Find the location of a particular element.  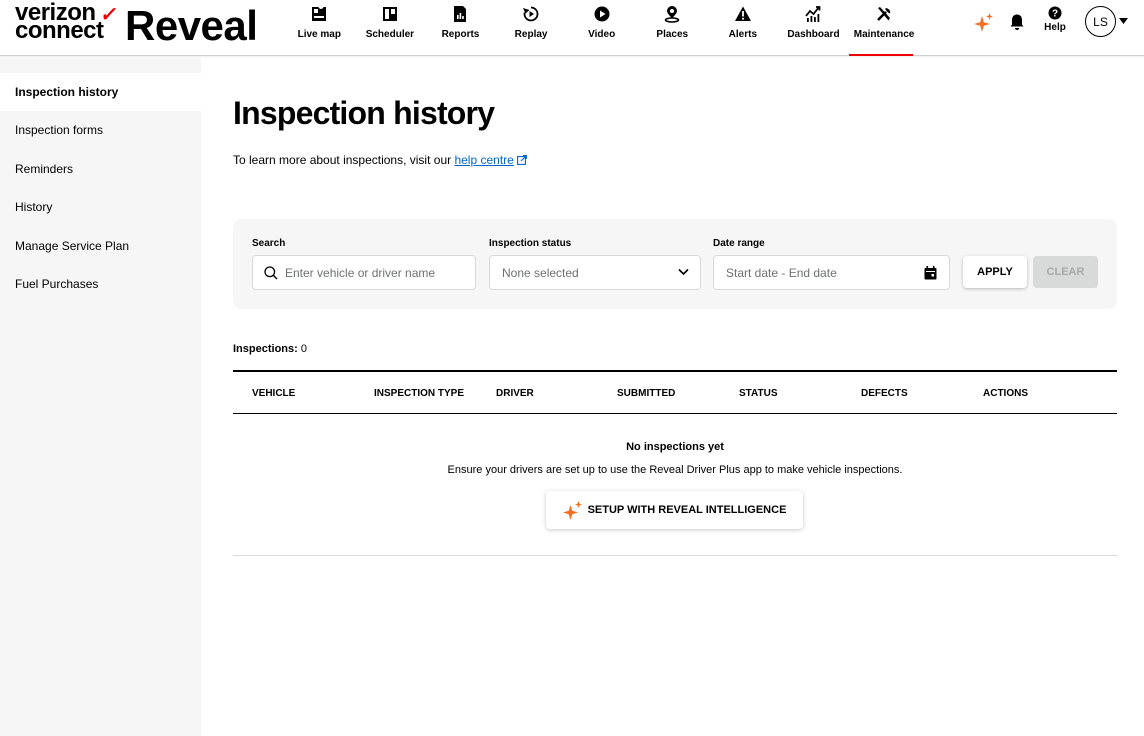

inspection-status-select: None selected is located at coordinates (595, 272).